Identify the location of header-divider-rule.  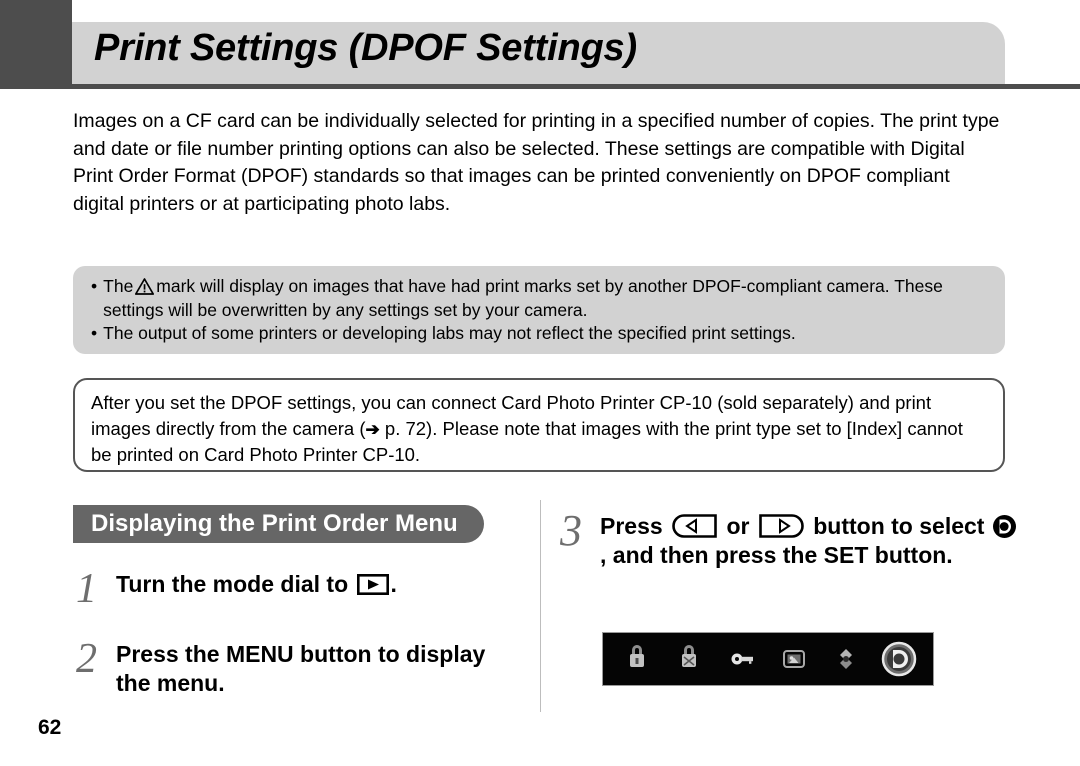
(540, 86).